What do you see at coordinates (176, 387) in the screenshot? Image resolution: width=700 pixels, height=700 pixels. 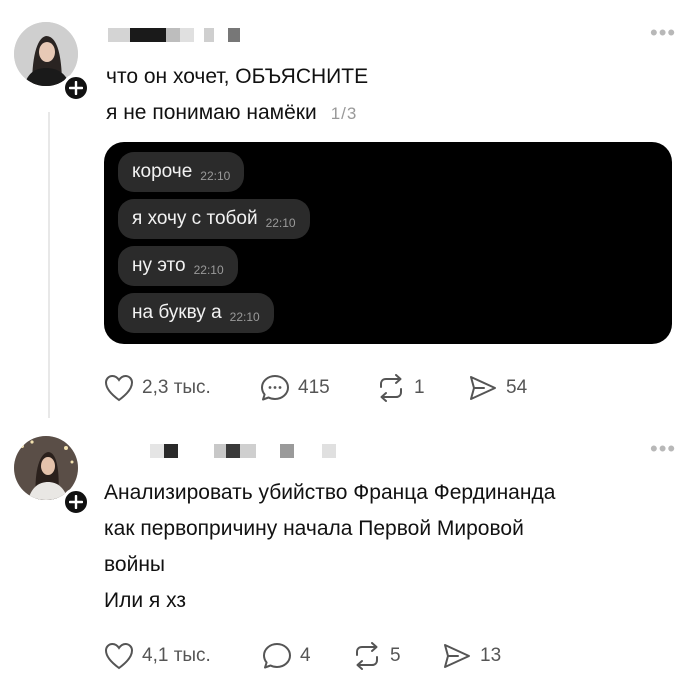 I see `like-count: 2,3 тыс.` at bounding box center [176, 387].